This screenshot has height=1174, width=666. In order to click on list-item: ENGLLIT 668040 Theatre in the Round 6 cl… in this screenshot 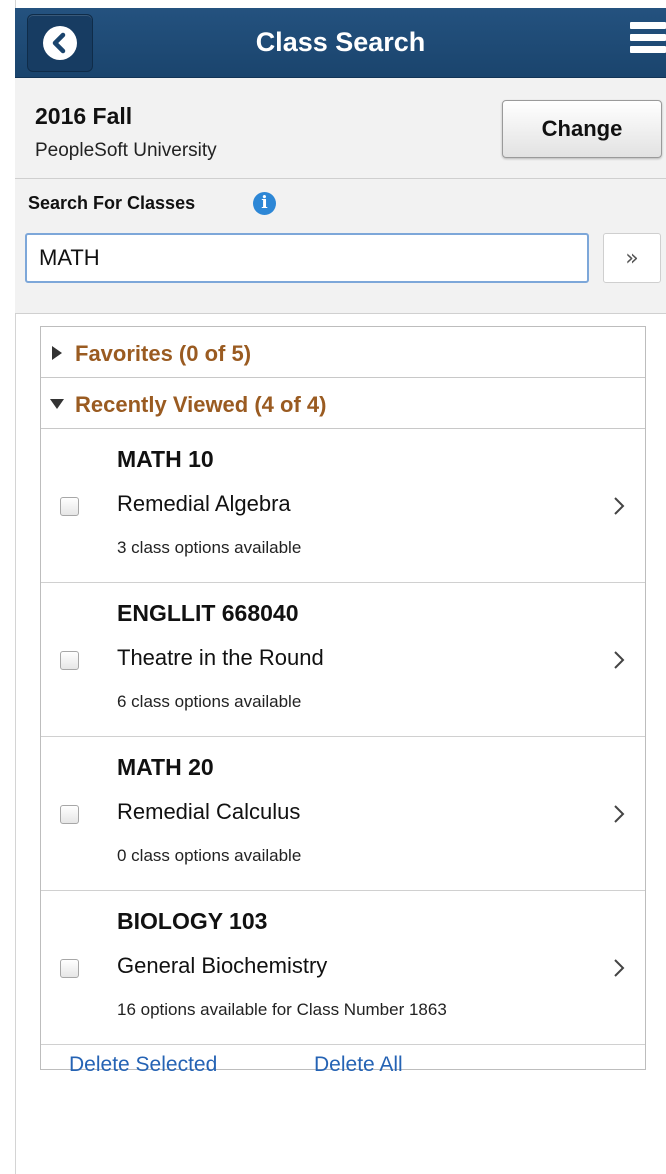, I will do `click(343, 660)`.